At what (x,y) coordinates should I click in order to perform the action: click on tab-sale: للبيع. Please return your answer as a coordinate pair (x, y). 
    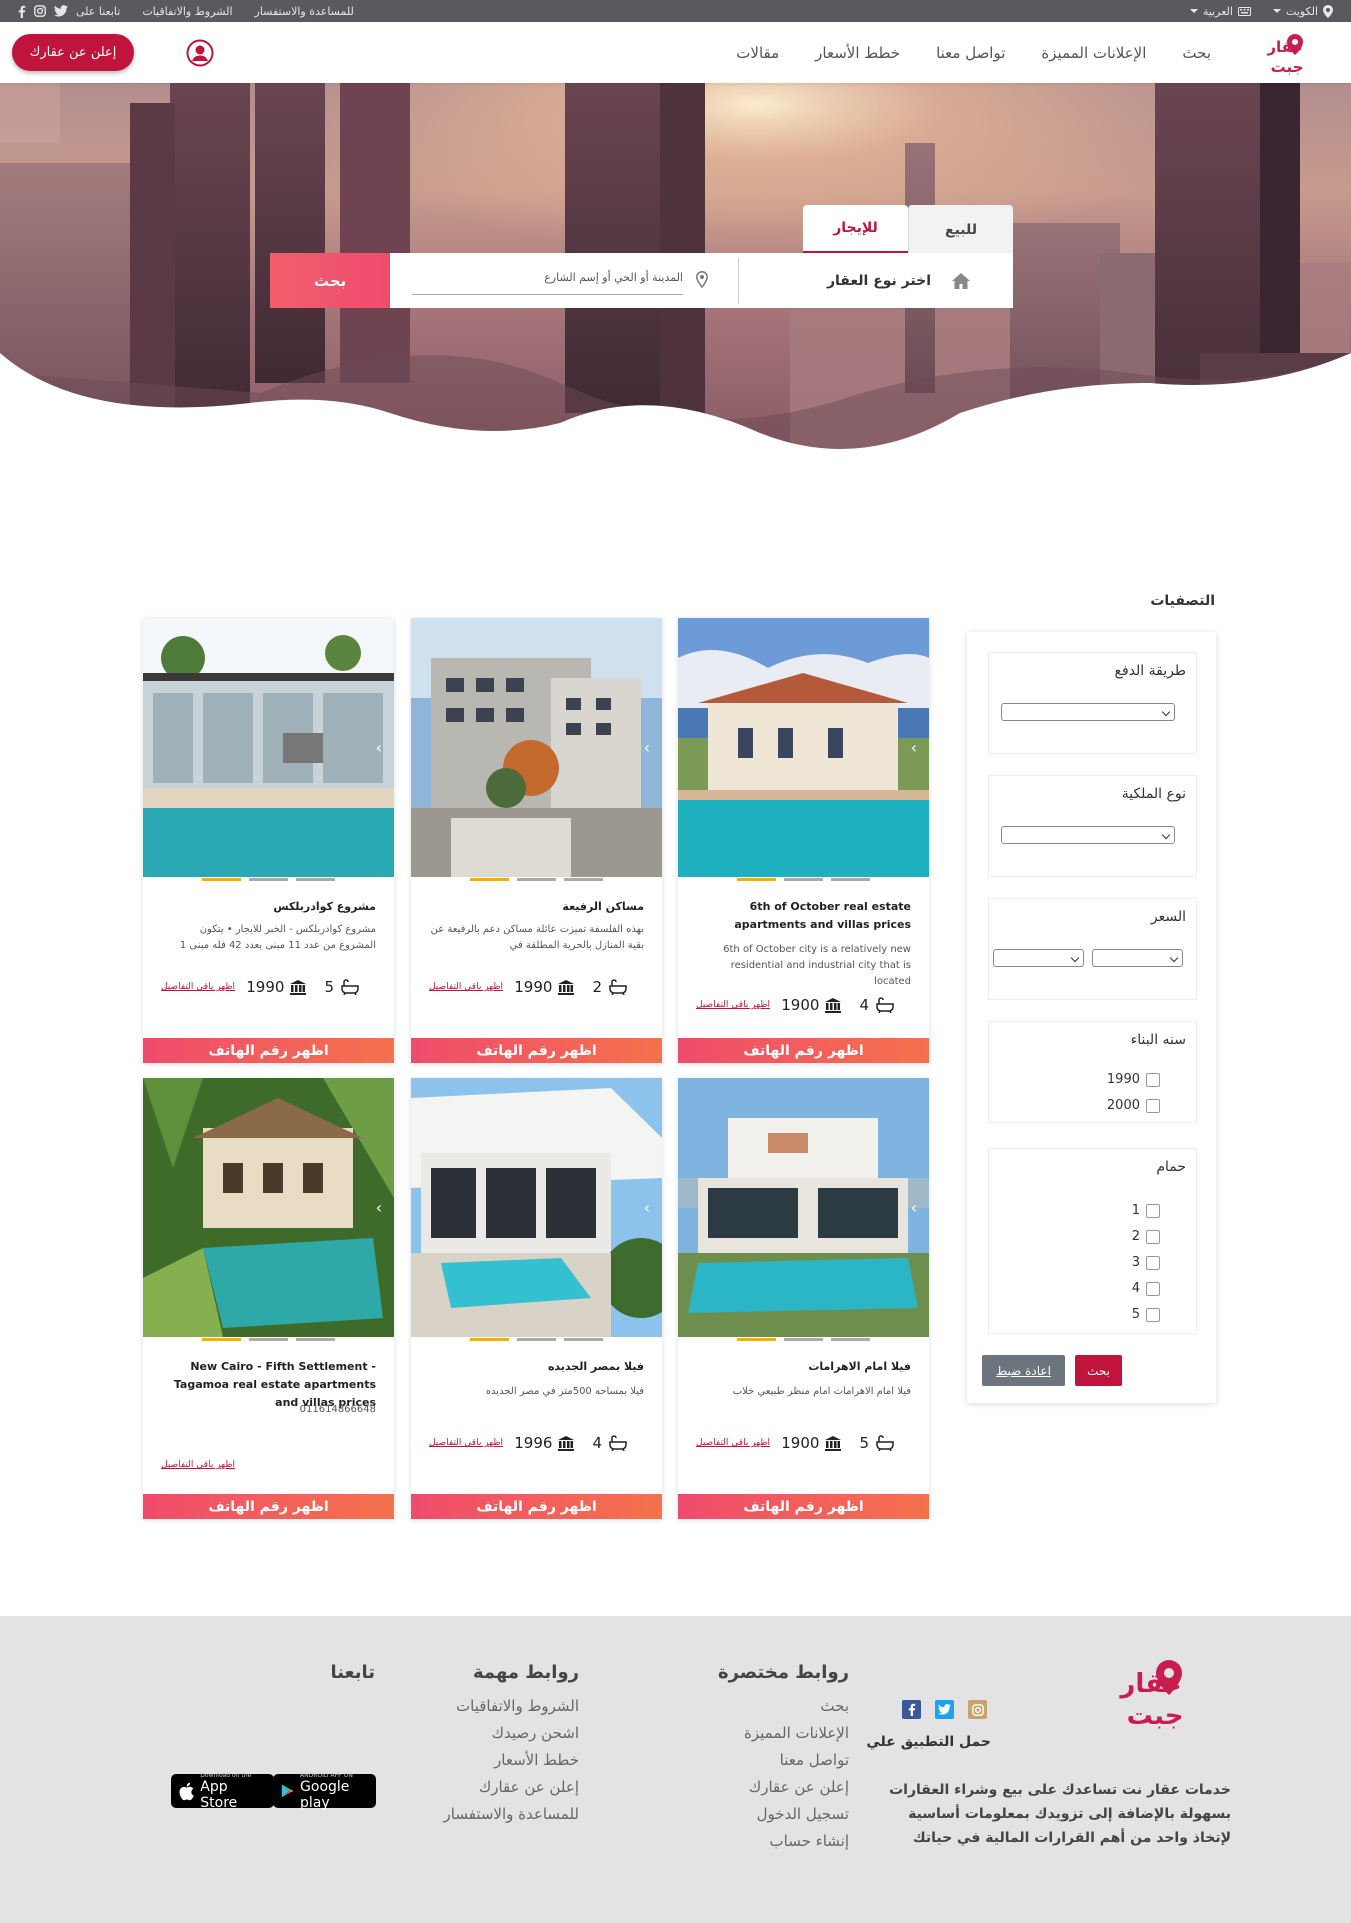
    Looking at the image, I should click on (960, 229).